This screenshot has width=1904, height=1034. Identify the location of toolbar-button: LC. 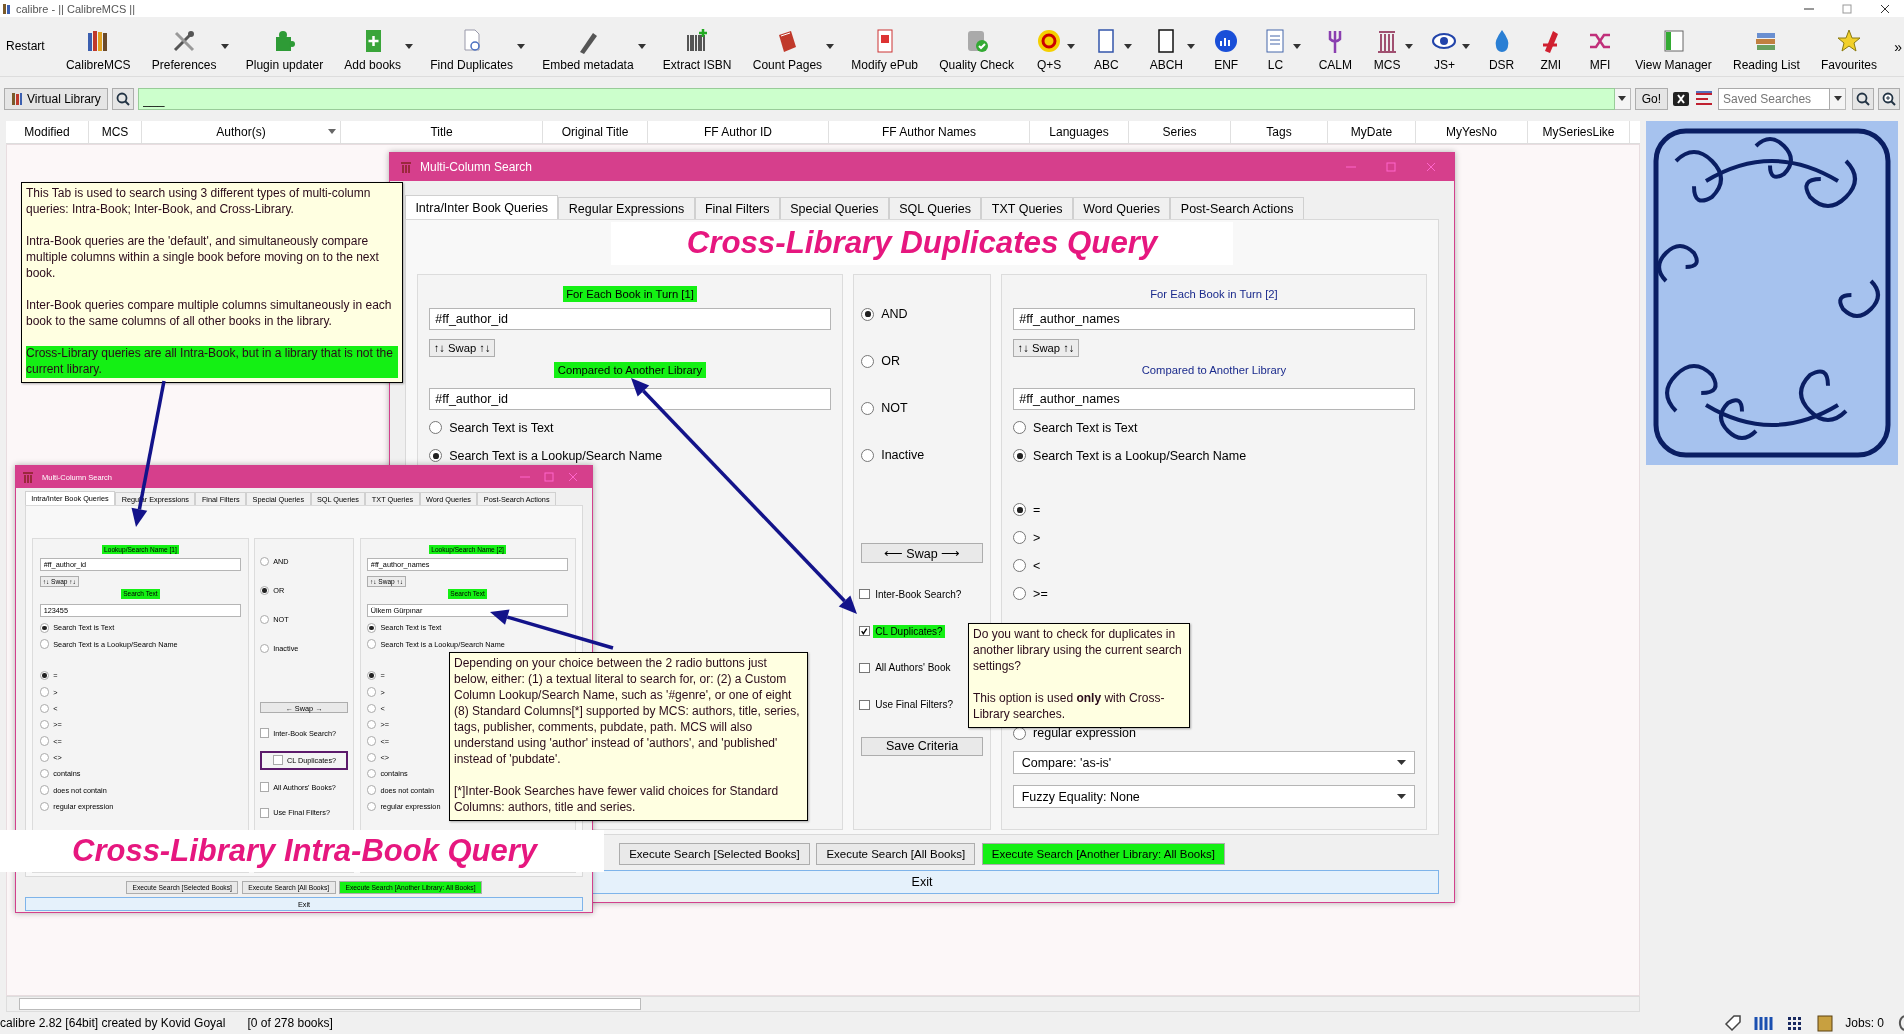
(1275, 46).